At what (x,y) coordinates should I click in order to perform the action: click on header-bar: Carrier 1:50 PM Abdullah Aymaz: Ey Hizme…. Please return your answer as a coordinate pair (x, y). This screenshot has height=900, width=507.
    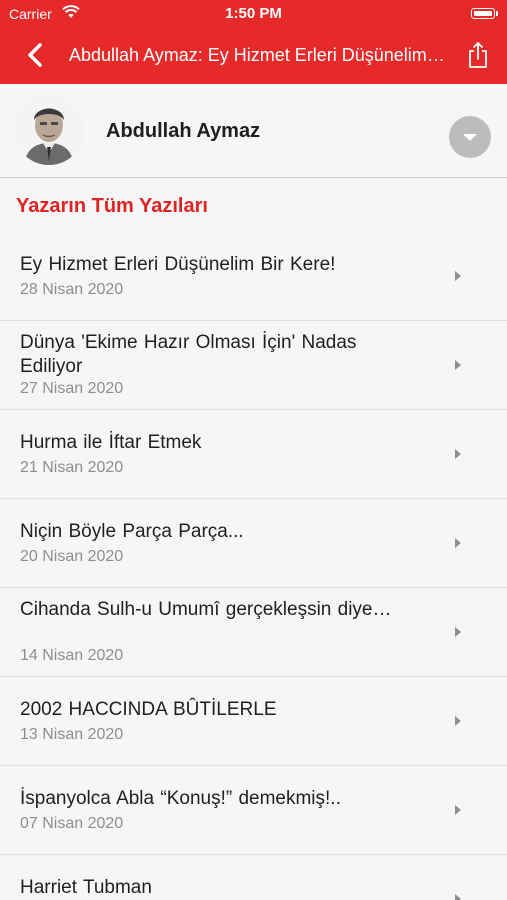
    Looking at the image, I should click on (253, 42).